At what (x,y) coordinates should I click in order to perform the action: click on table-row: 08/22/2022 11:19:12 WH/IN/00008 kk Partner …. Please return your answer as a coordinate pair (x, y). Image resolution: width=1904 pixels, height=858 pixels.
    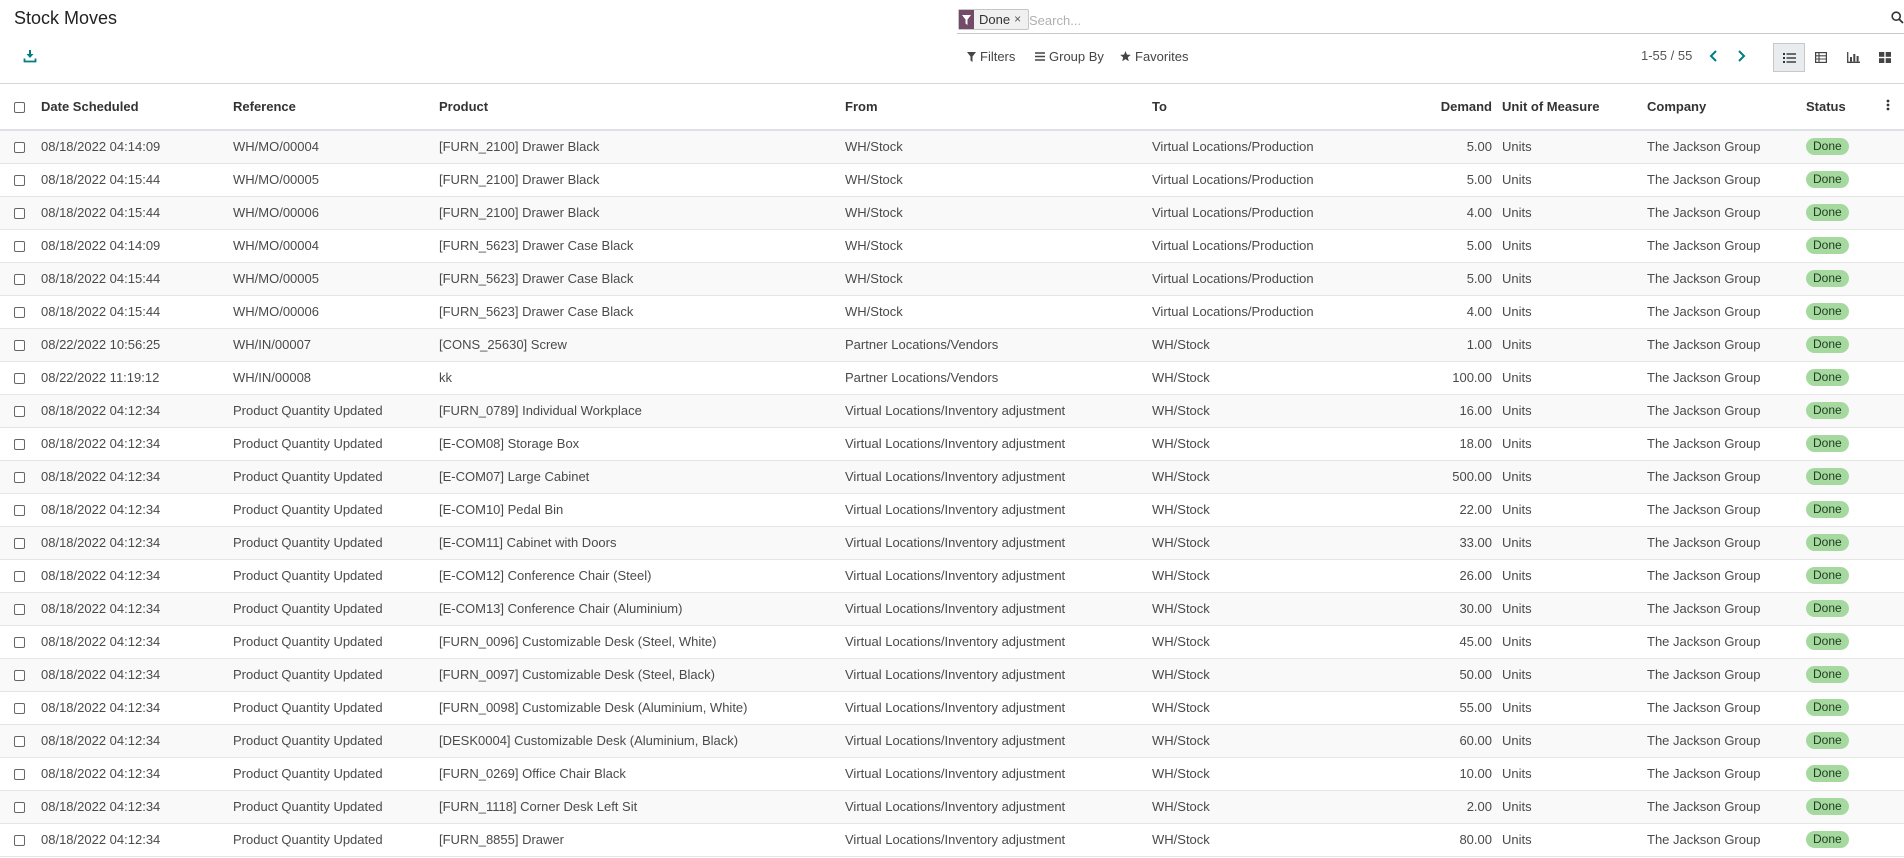
    Looking at the image, I should click on (952, 377).